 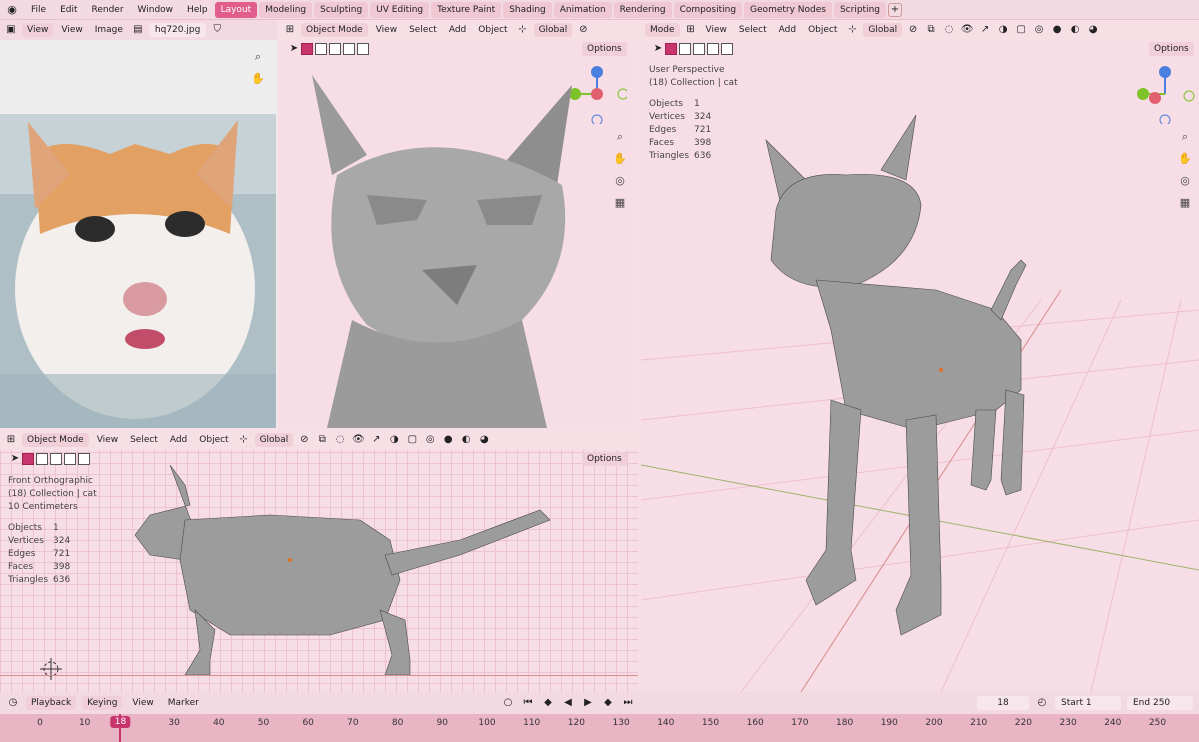 What do you see at coordinates (1165, 95) in the screenshot?
I see `nav-gizmo` at bounding box center [1165, 95].